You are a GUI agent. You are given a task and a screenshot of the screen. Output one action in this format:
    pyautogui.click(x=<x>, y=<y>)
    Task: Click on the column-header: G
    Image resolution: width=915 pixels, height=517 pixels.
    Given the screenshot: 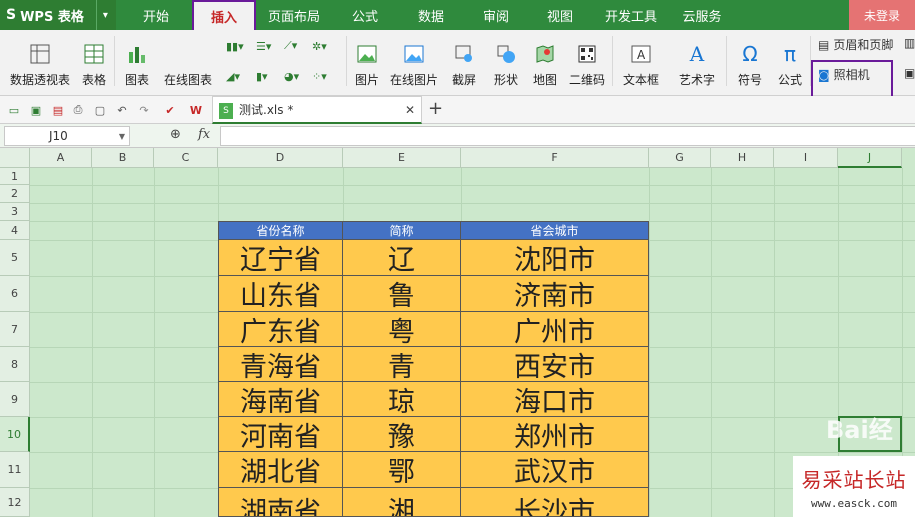 What is the action you would take?
    pyautogui.click(x=680, y=158)
    